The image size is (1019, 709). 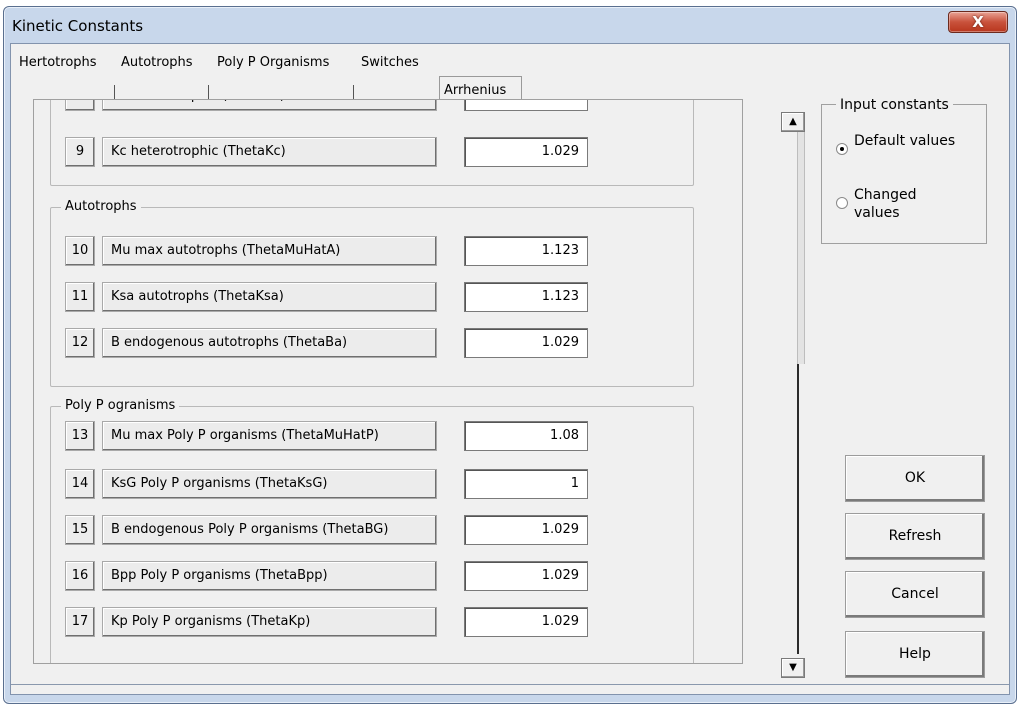 I want to click on title-bar: Kinetic Constants X, so click(x=510, y=25).